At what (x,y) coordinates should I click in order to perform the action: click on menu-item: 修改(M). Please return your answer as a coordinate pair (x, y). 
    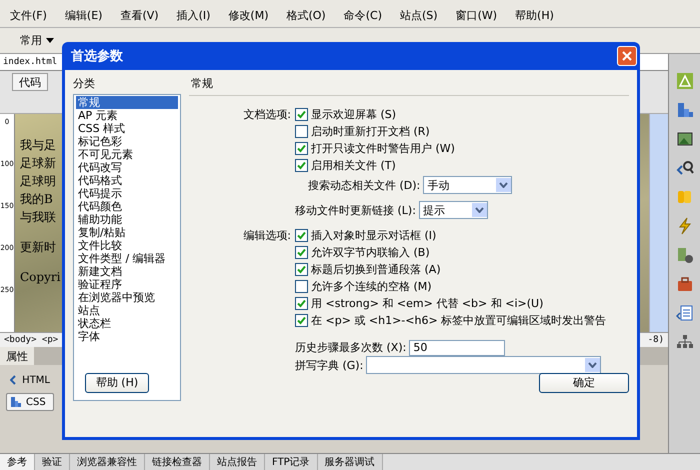
    Looking at the image, I should click on (248, 15).